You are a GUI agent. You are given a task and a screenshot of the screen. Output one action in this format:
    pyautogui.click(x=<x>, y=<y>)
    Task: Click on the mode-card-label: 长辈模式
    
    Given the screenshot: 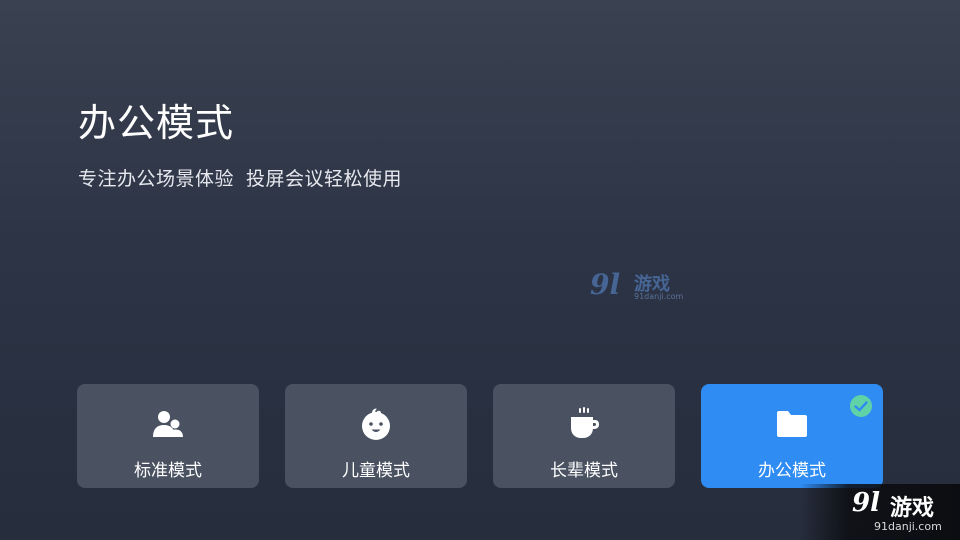 What is the action you would take?
    pyautogui.click(x=584, y=471)
    